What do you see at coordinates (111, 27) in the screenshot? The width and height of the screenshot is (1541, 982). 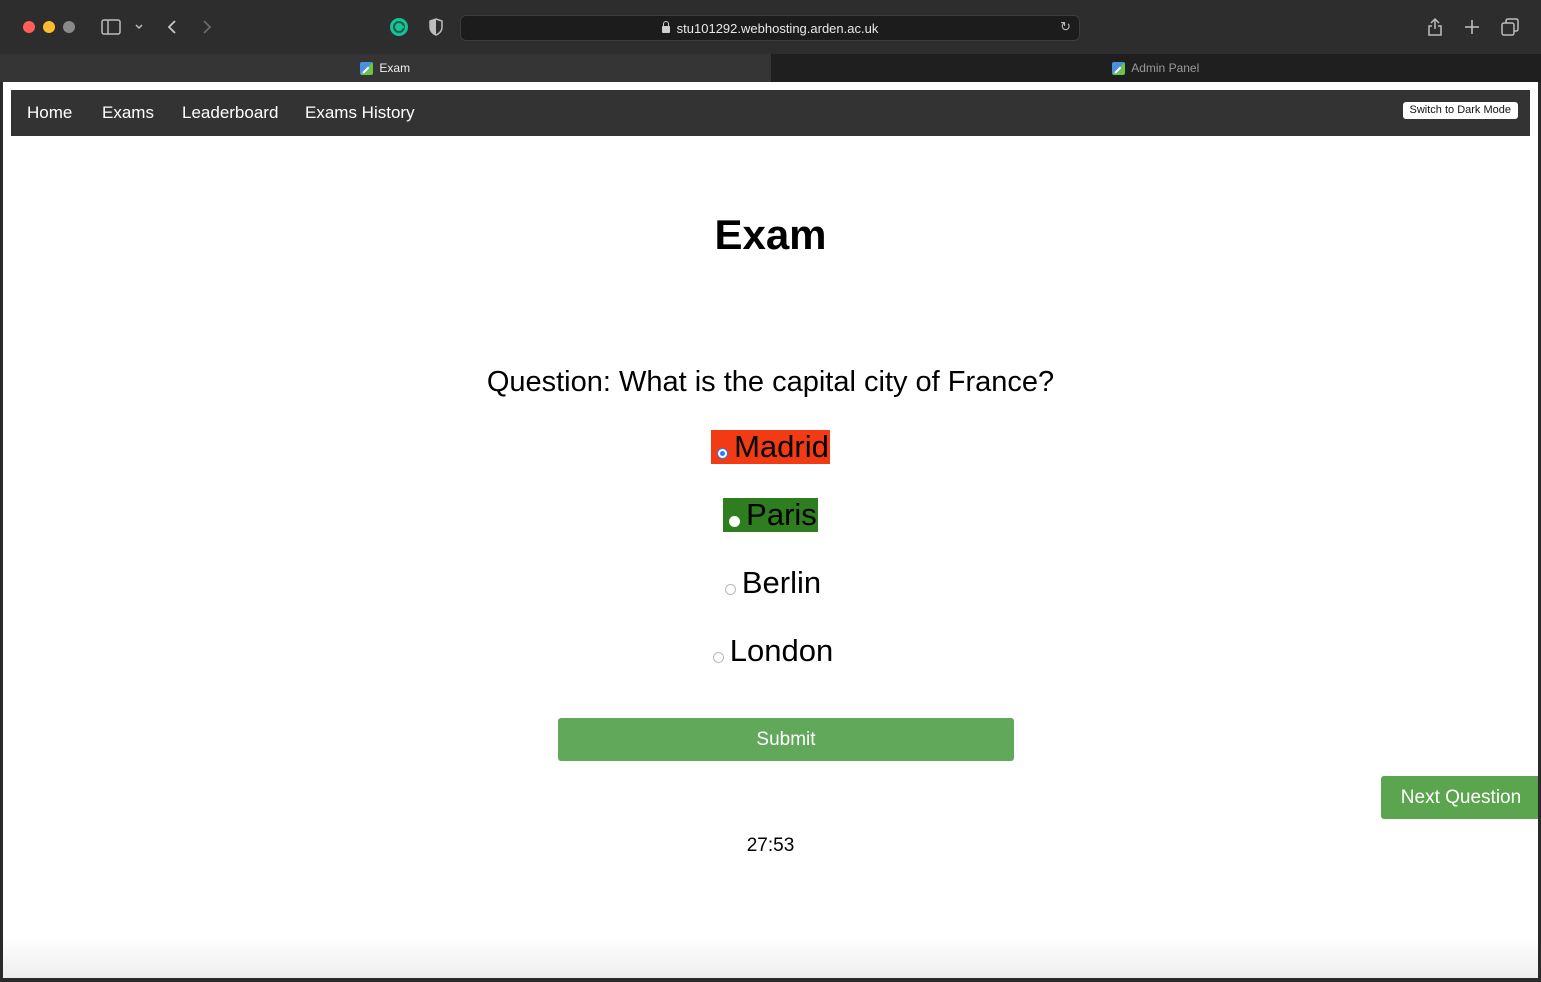 I see `sidebar-icon` at bounding box center [111, 27].